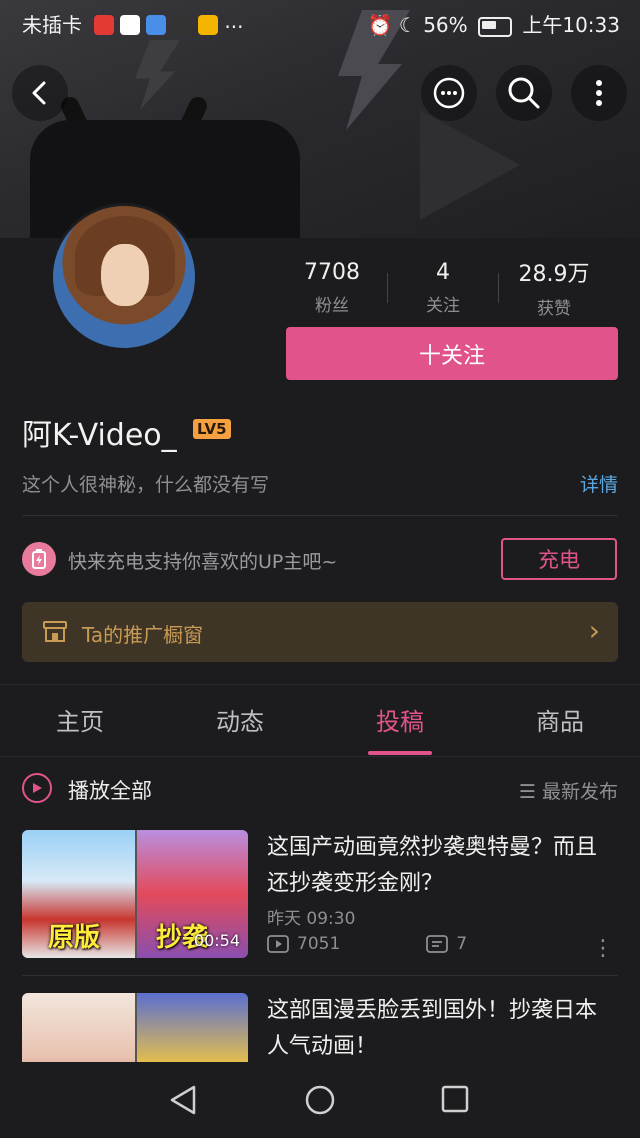 Image resolution: width=640 pixels, height=1138 pixels. What do you see at coordinates (599, 483) in the screenshot?
I see `detail-link: 详情` at bounding box center [599, 483].